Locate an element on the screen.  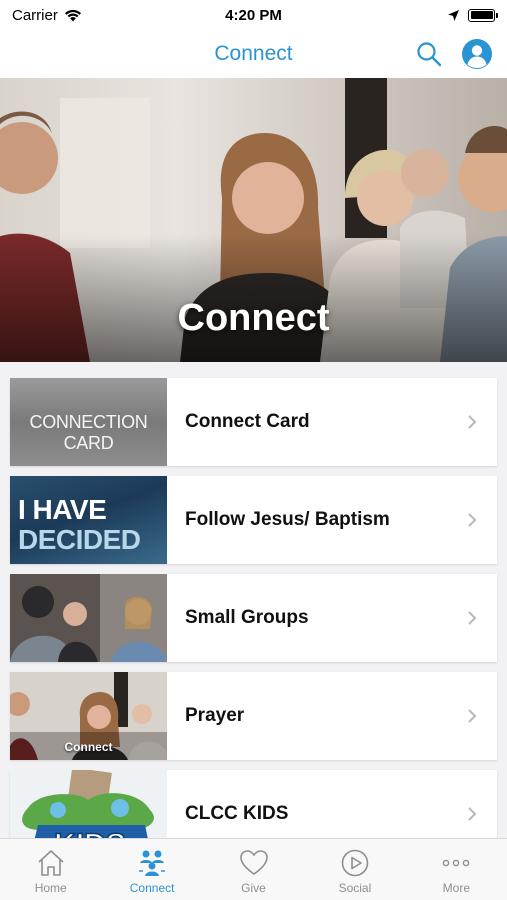
list-item-follow-jesus-baptism: I HAVE DECIDED Follow Jesus/ Baptism is located at coordinates (253, 520).